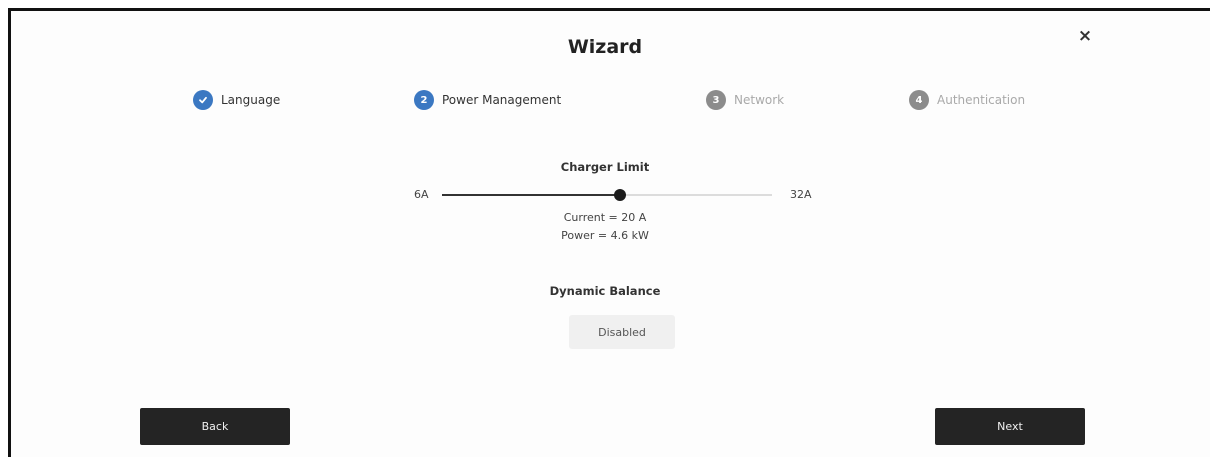 The height and width of the screenshot is (457, 1210). I want to click on step-network: 3 Network, so click(745, 100).